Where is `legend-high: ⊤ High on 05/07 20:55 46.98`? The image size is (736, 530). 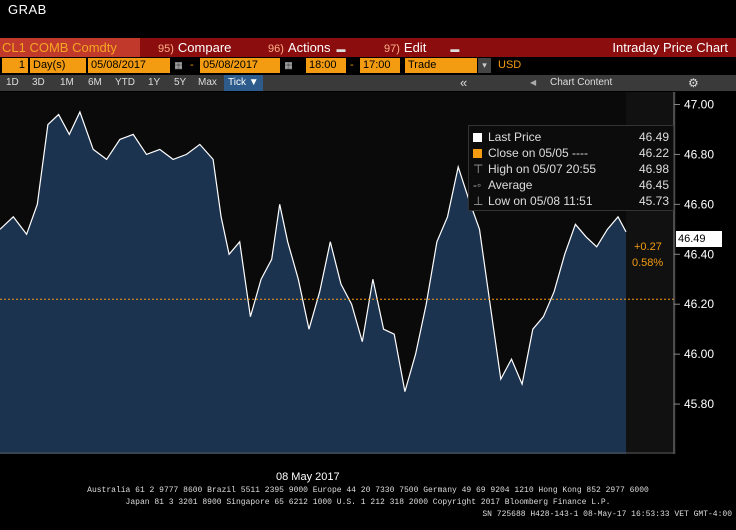
legend-high: ⊤ High on 05/07 20:55 46.98 is located at coordinates (571, 169).